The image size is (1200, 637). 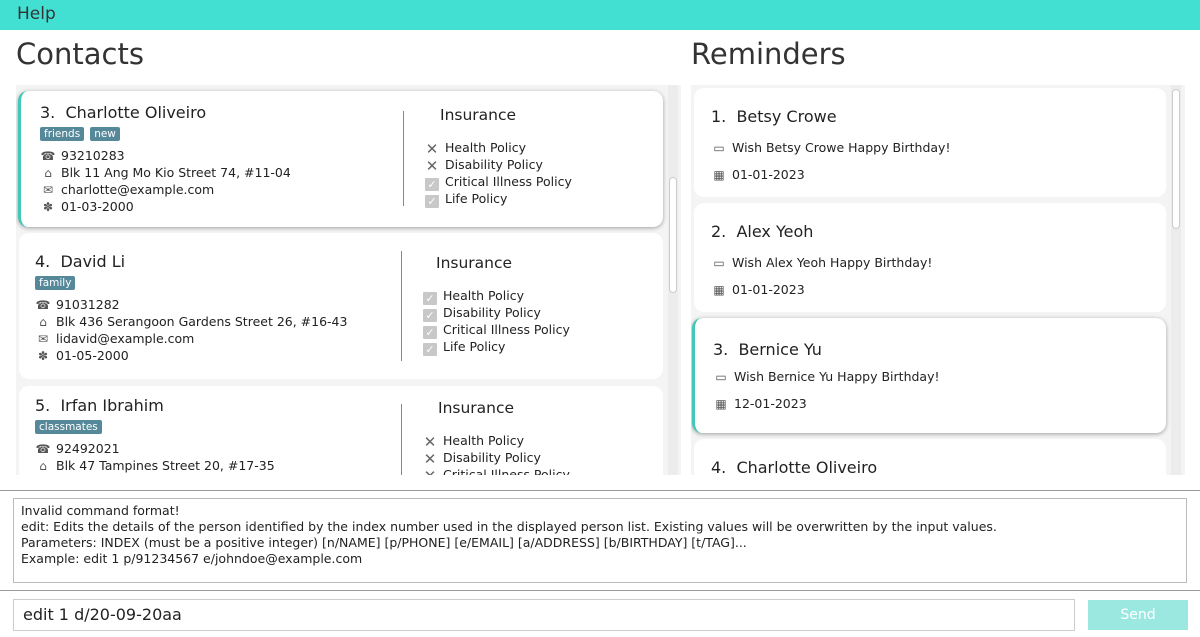 What do you see at coordinates (496, 471) in the screenshot?
I see `policy-item: ✕Critical Illness Policy` at bounding box center [496, 471].